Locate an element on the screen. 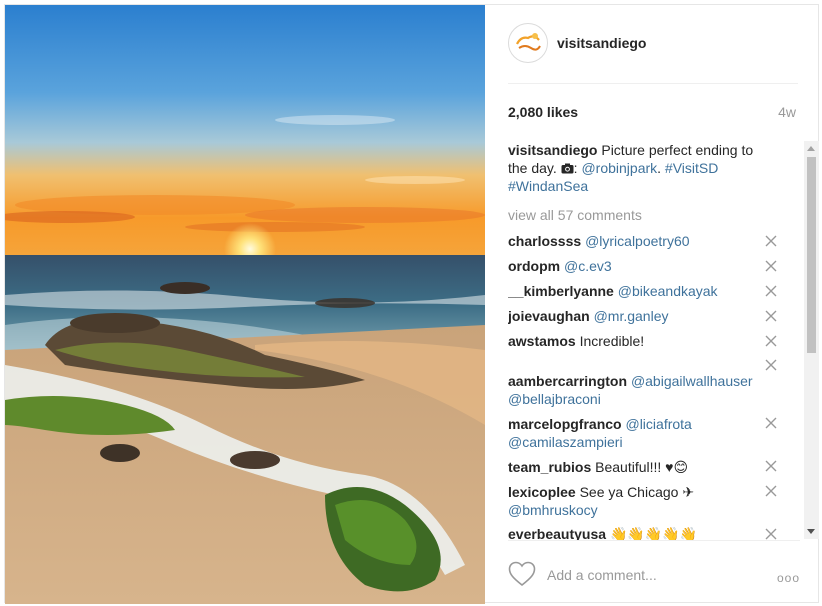 The height and width of the screenshot is (606, 822). comment-mention: @abigailwallhauser is located at coordinates (692, 381).